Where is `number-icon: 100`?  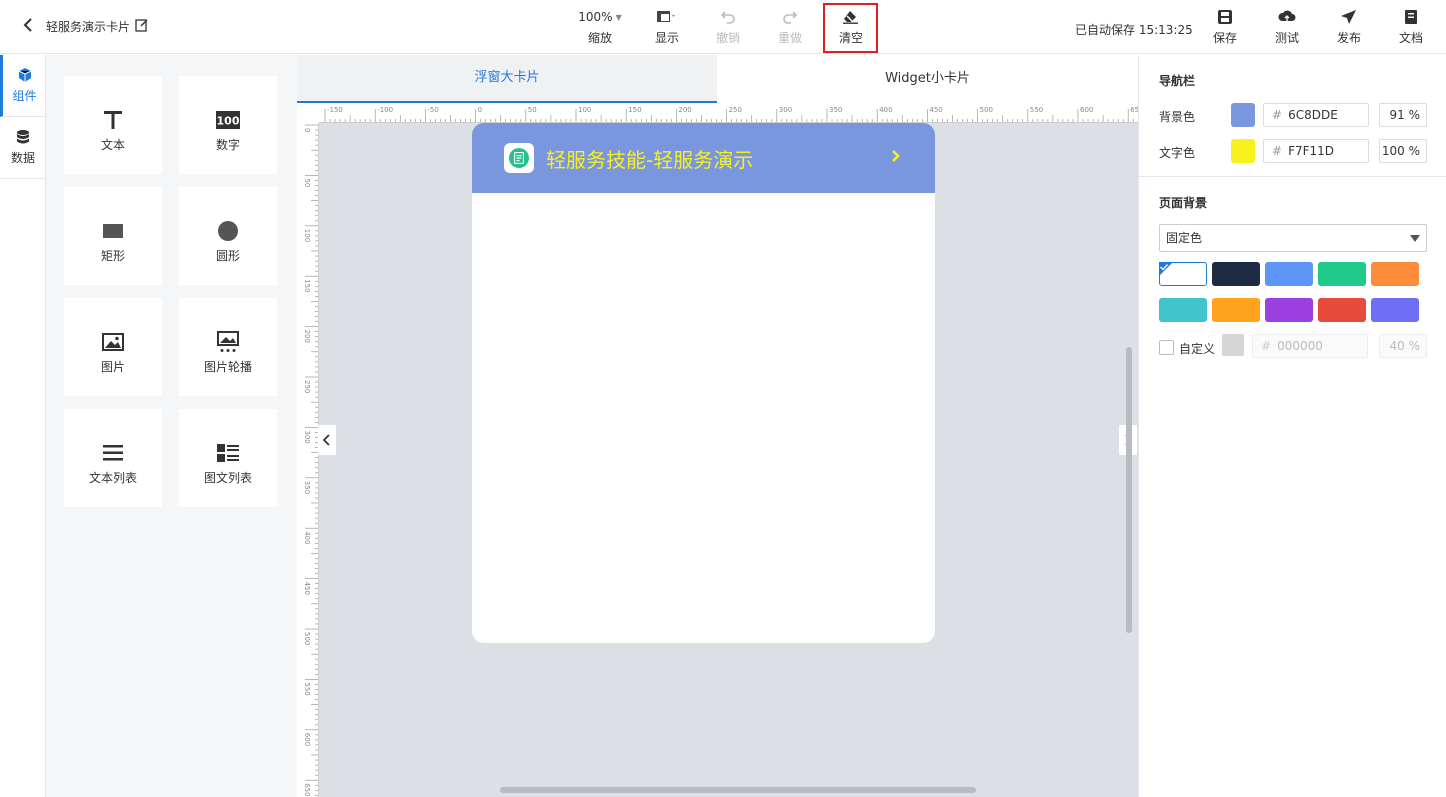 number-icon: 100 is located at coordinates (228, 120).